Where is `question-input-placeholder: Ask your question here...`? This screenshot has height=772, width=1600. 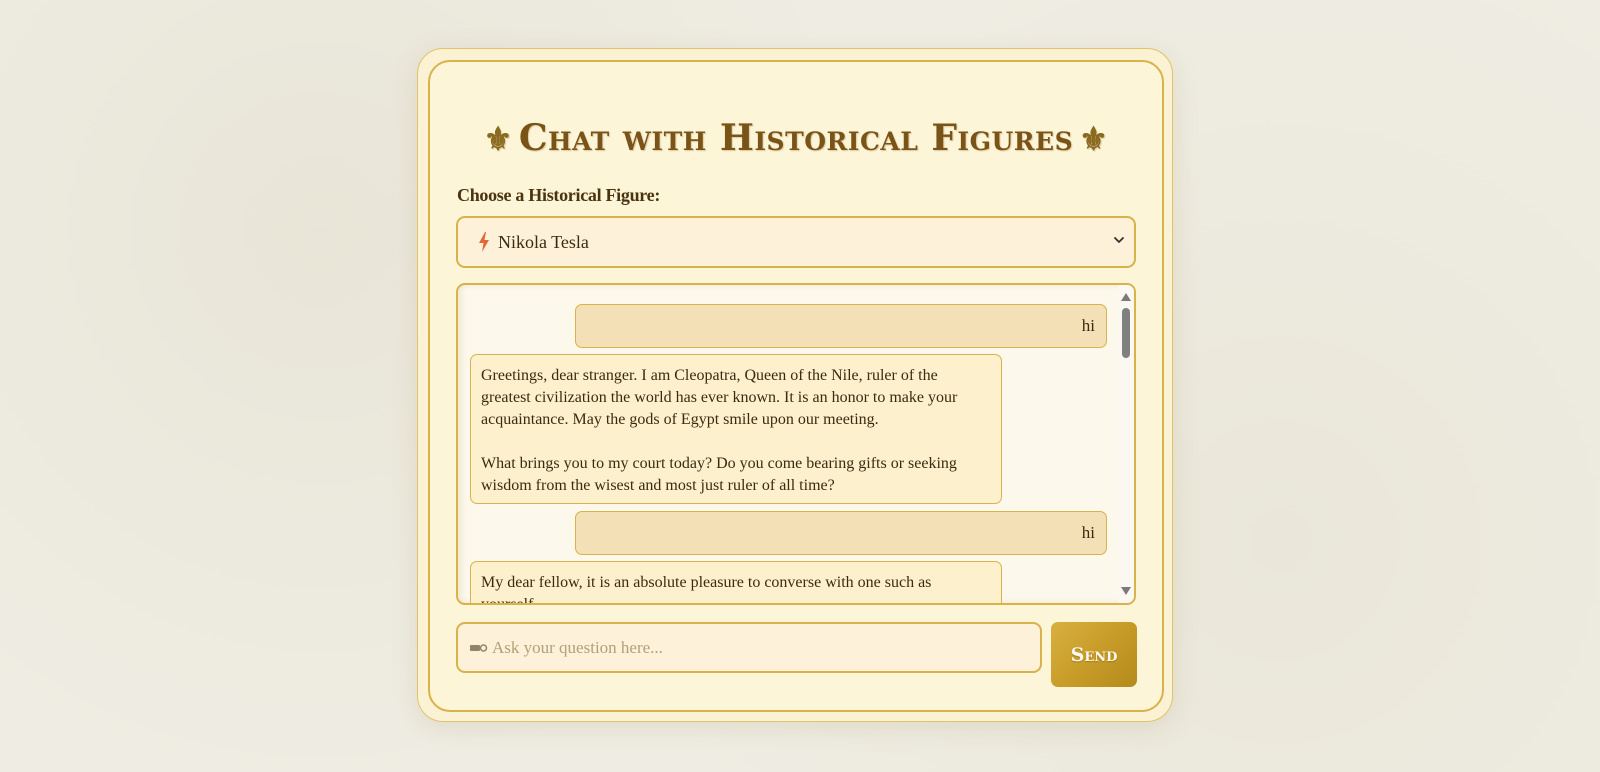 question-input-placeholder: Ask your question here... is located at coordinates (577, 647).